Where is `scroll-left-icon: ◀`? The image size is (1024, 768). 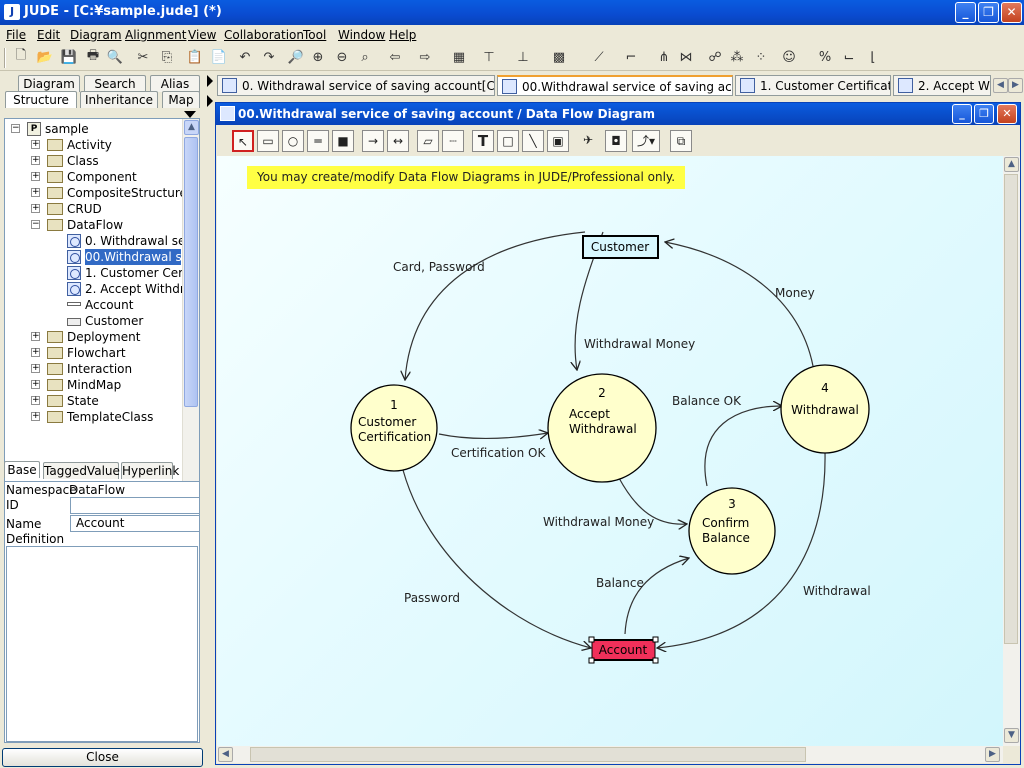 scroll-left-icon: ◀ is located at coordinates (225, 754).